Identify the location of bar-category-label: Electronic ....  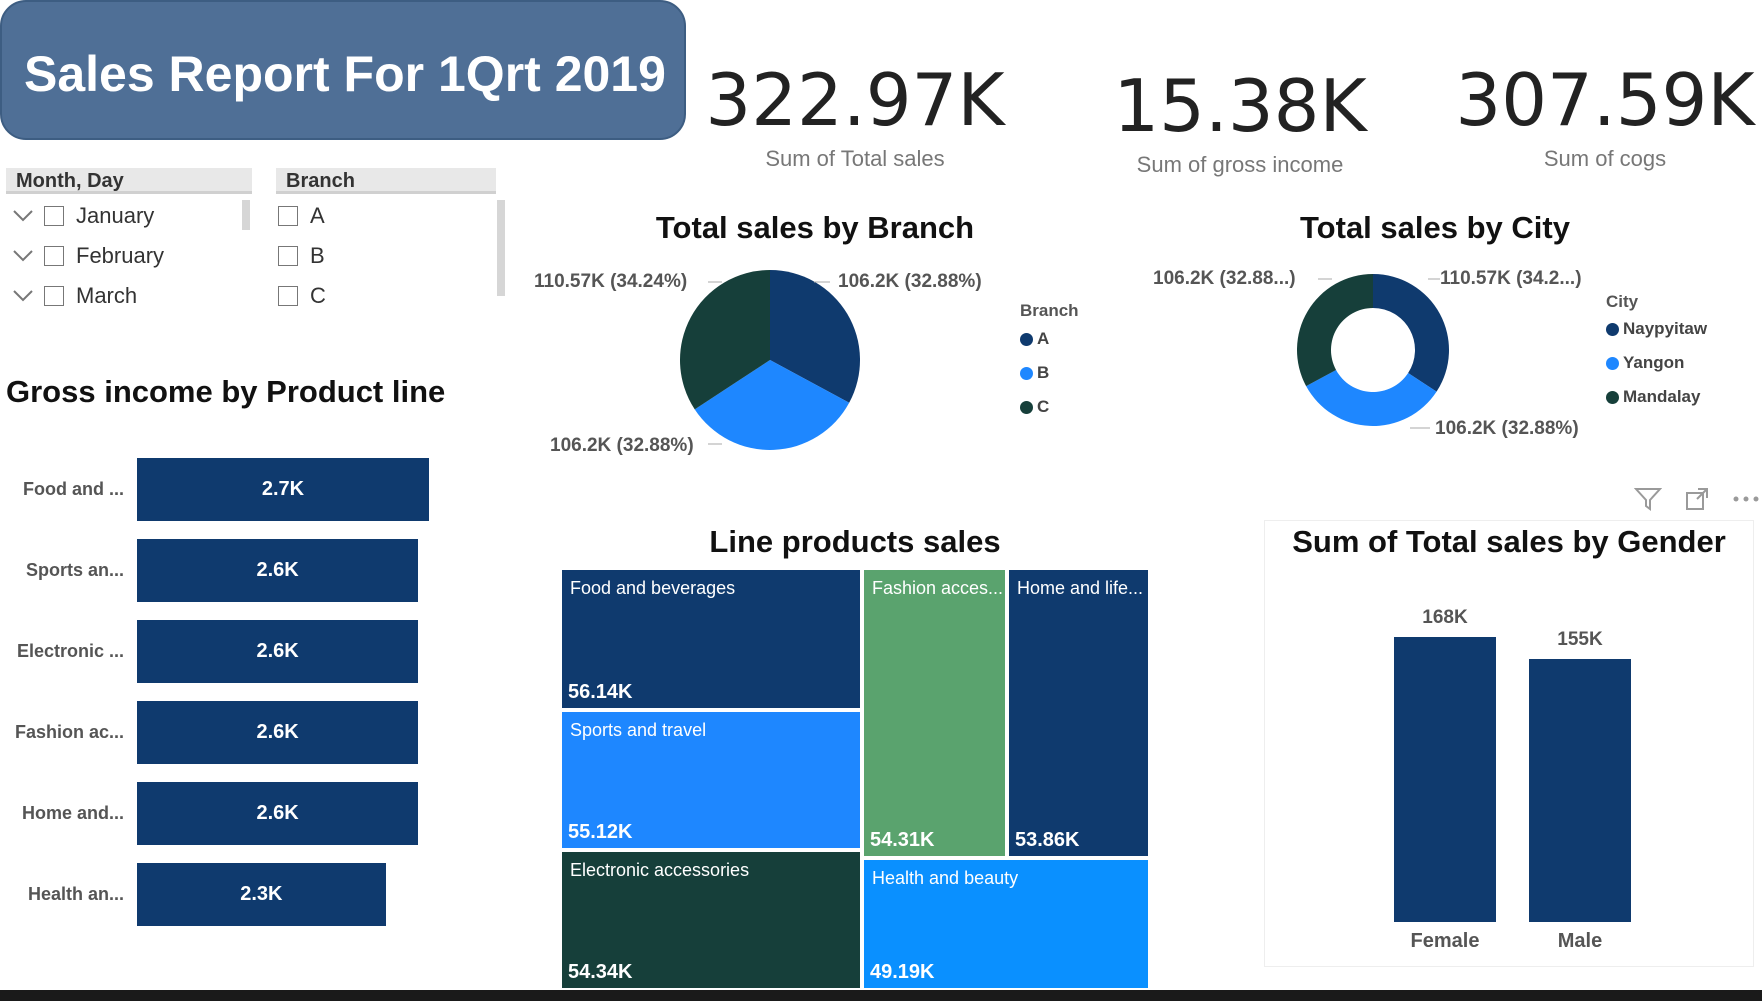
(70, 651).